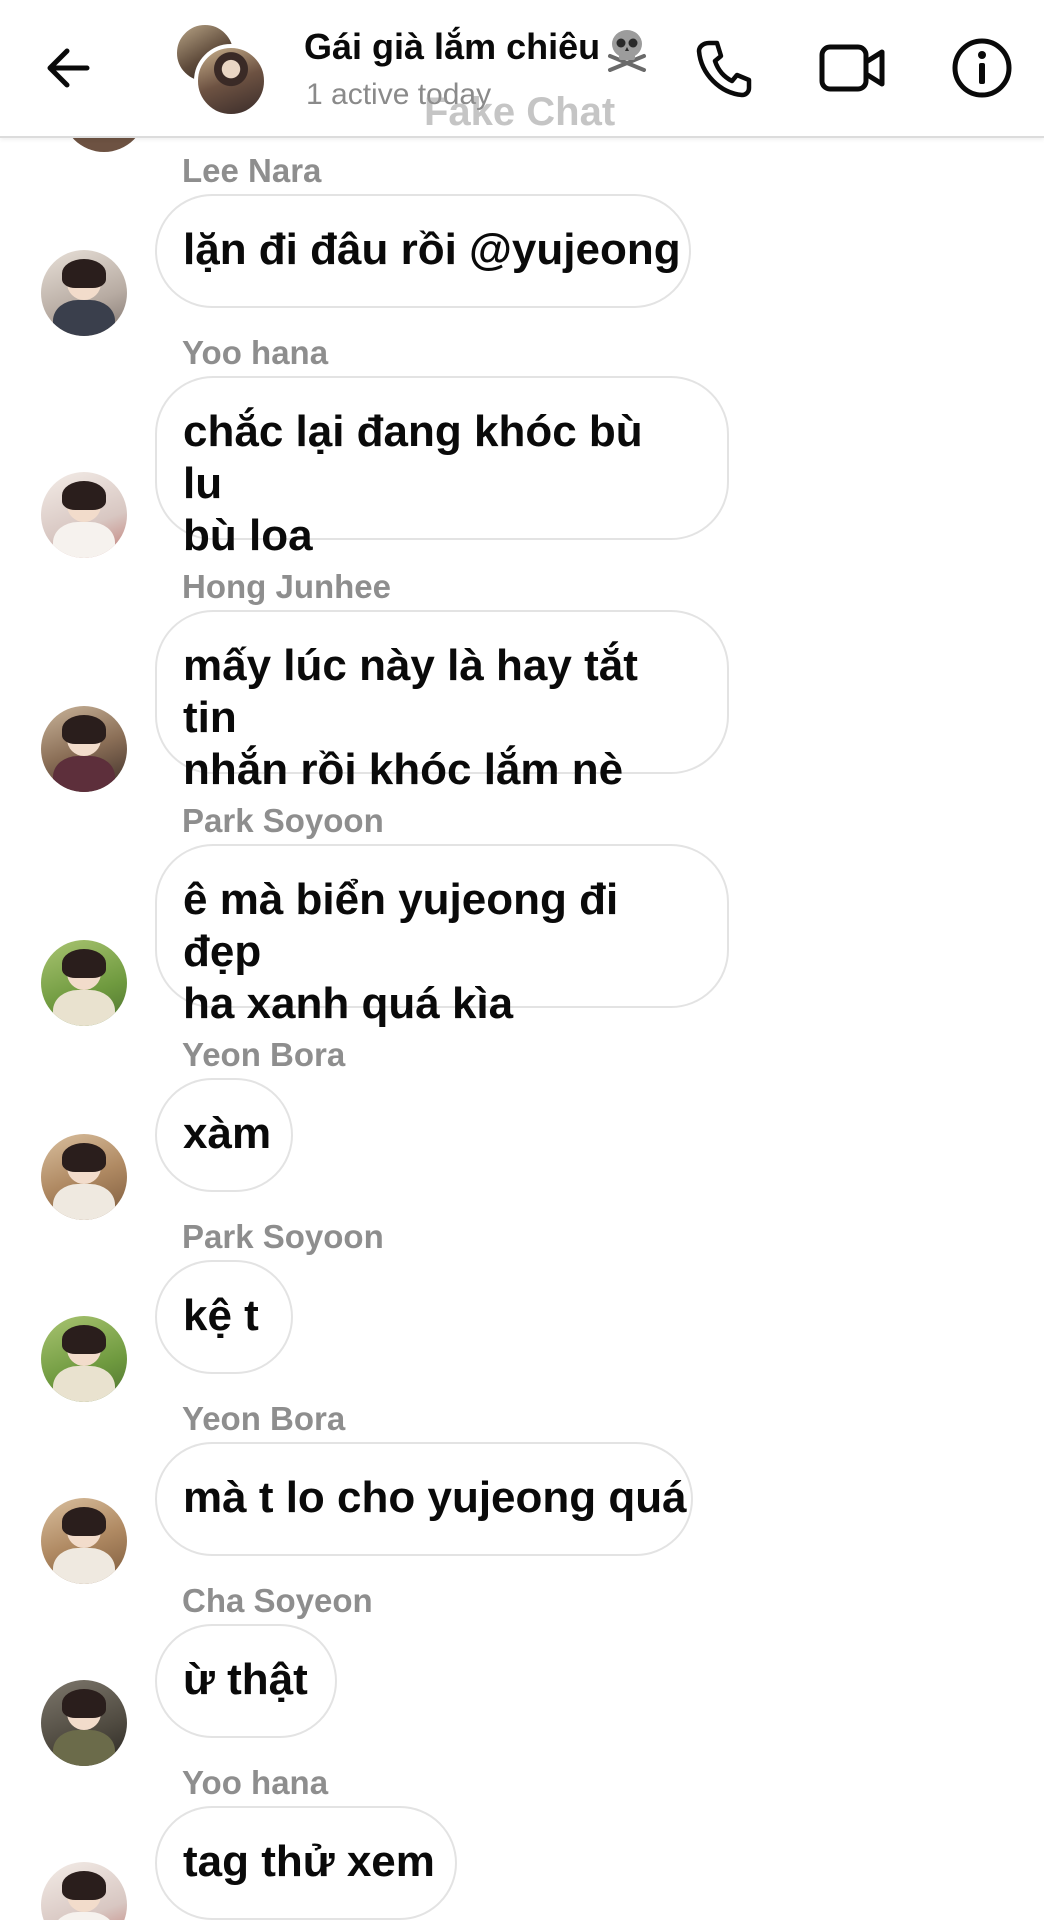 This screenshot has height=1920, width=1044. I want to click on video-call-button, so click(852, 68).